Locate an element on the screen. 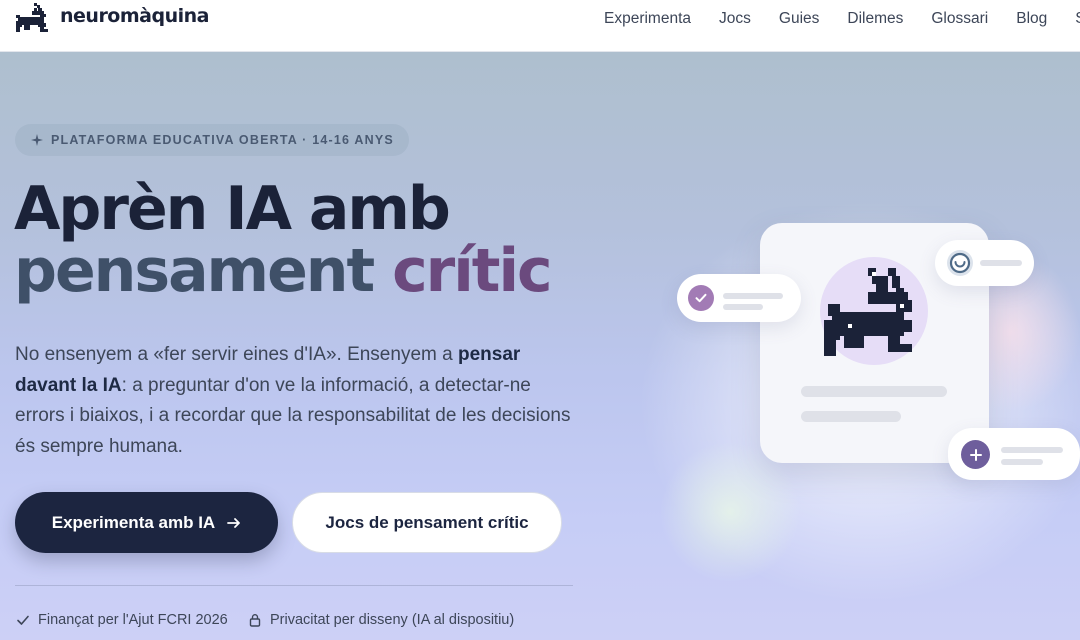  lock-icon is located at coordinates (255, 620).